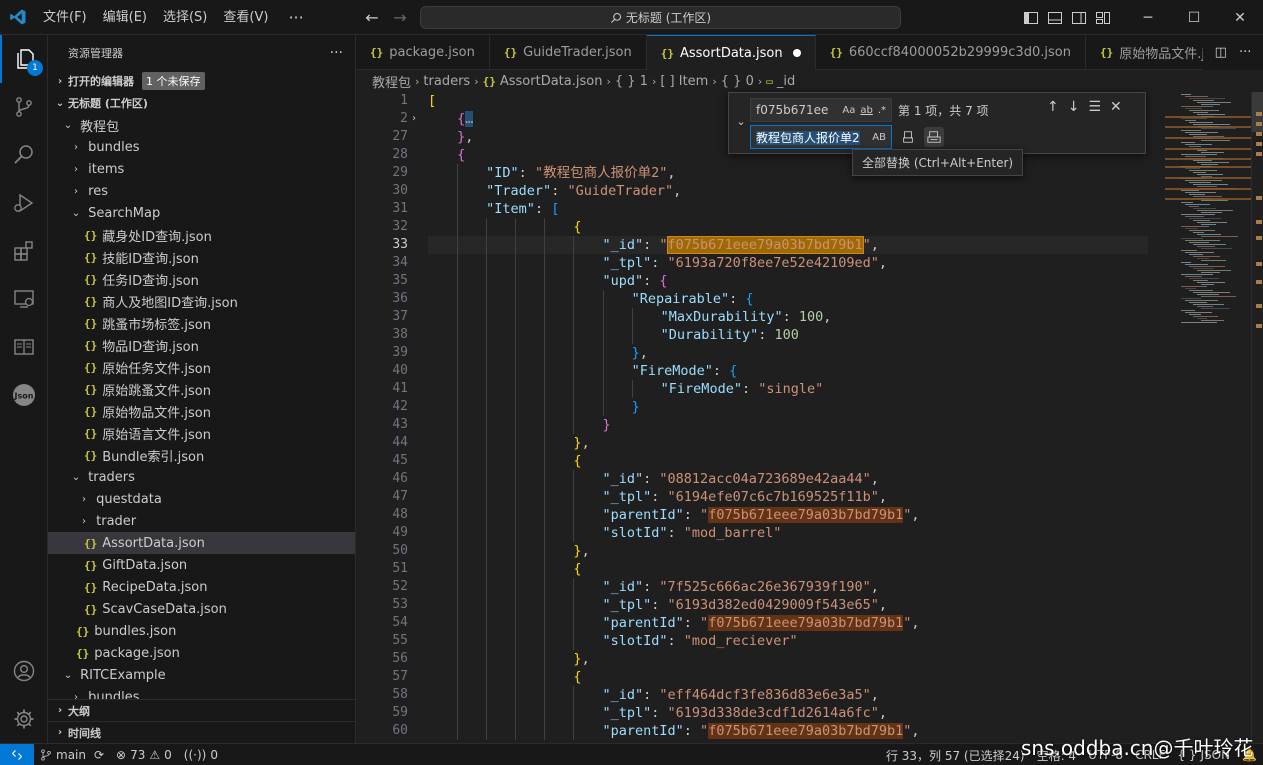 This screenshot has height=765, width=1263. I want to click on find-in-selection-icon: ☰, so click(1094, 107).